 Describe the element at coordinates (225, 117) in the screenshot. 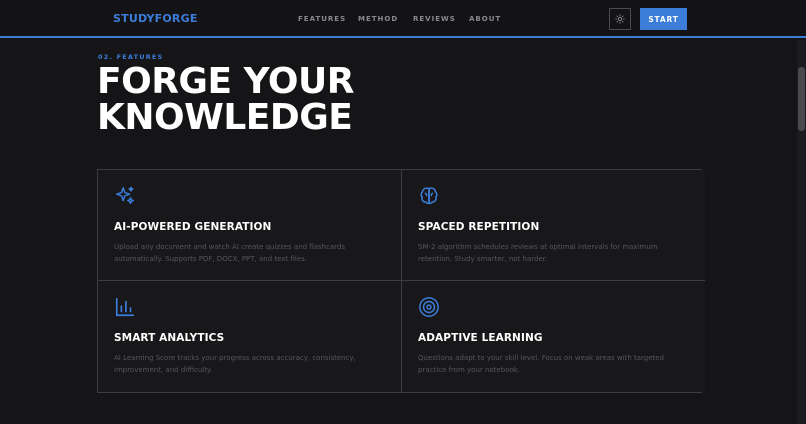

I see `headline-line-2: KNOWLEDGE` at that location.